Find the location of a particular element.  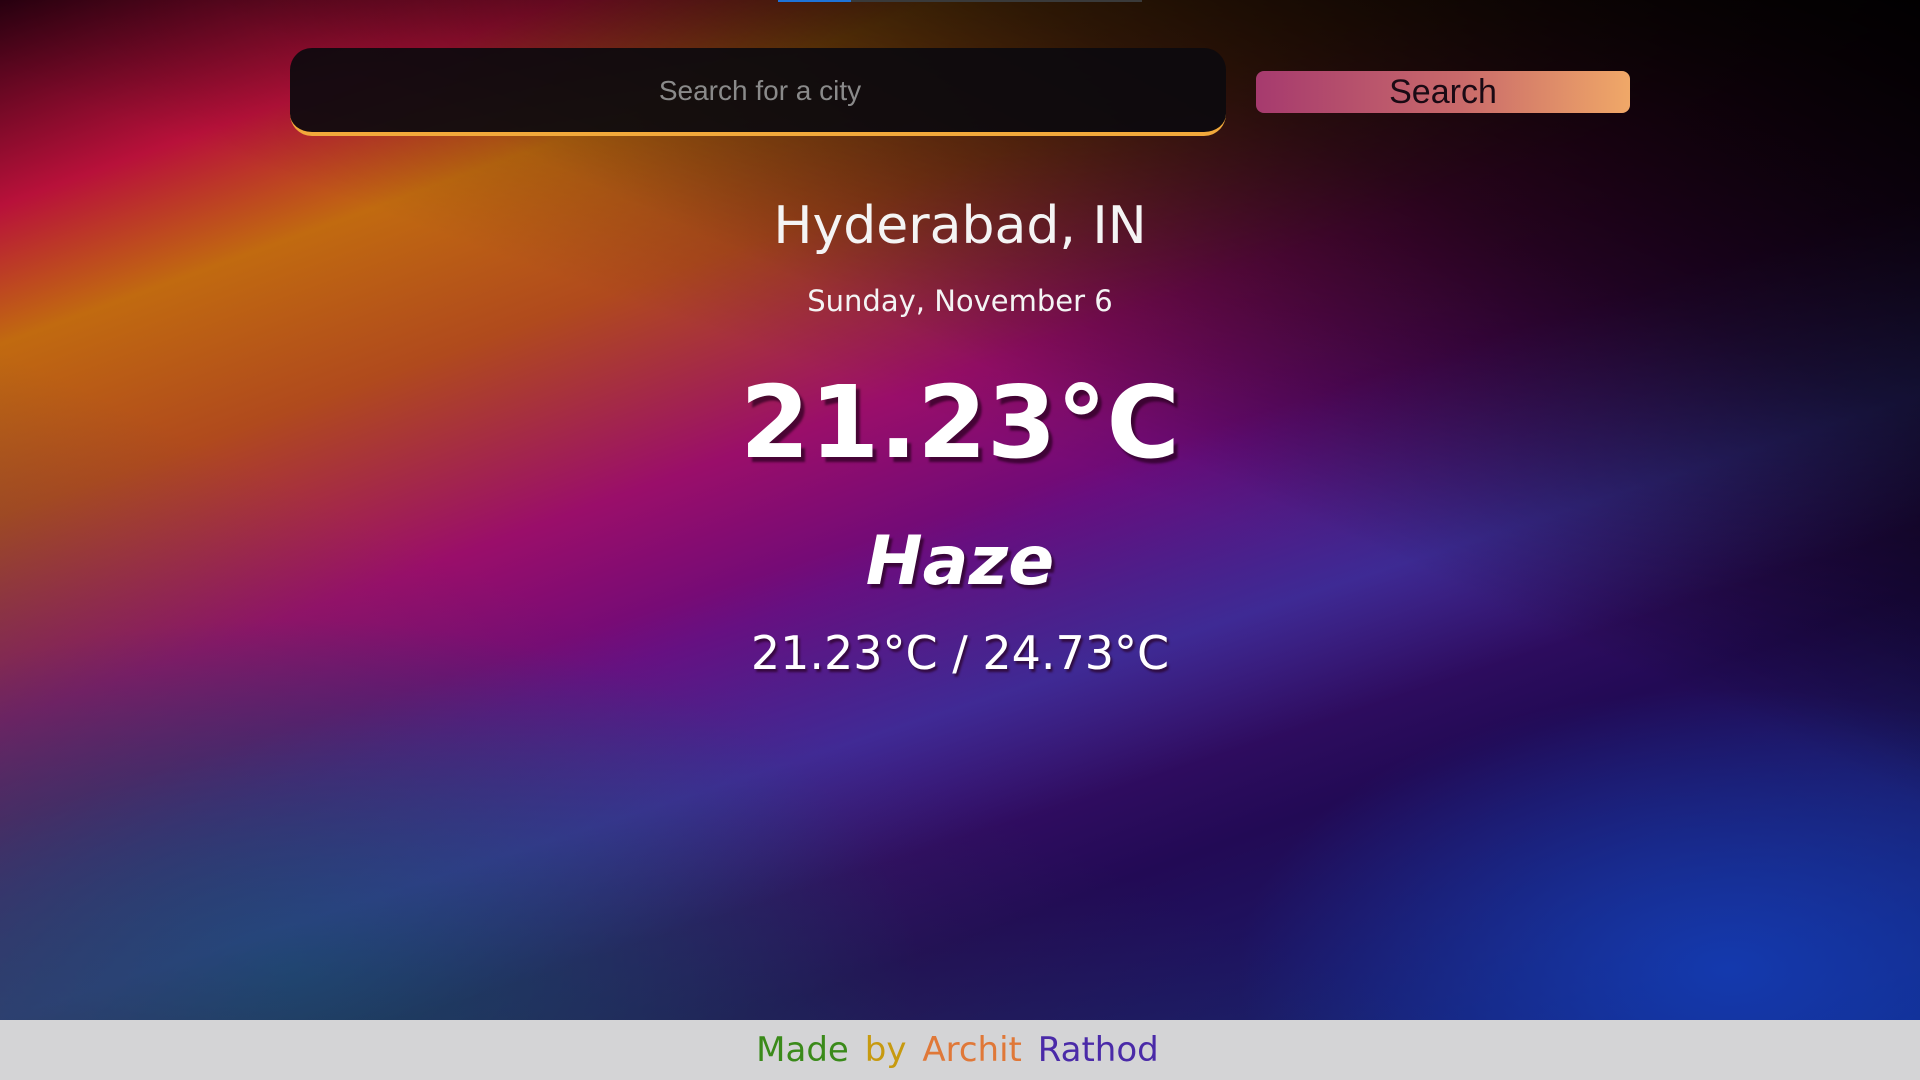

footer-word-by: by is located at coordinates (885, 1050).